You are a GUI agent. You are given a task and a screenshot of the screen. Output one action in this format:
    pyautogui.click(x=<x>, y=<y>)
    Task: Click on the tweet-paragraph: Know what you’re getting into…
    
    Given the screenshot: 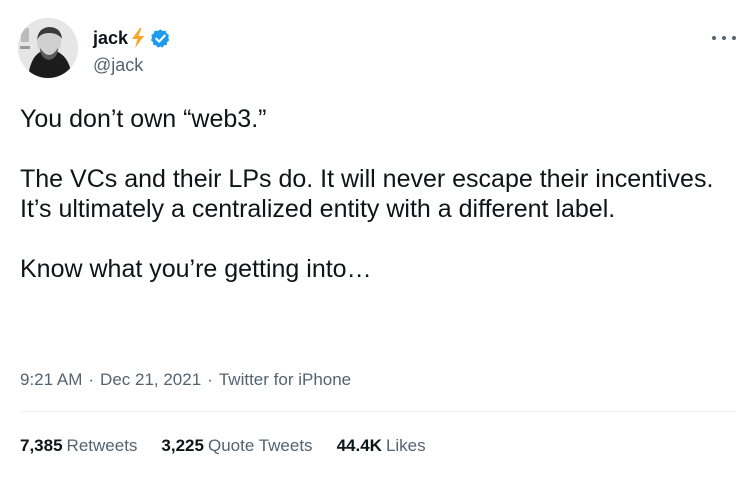 What is the action you would take?
    pyautogui.click(x=196, y=269)
    